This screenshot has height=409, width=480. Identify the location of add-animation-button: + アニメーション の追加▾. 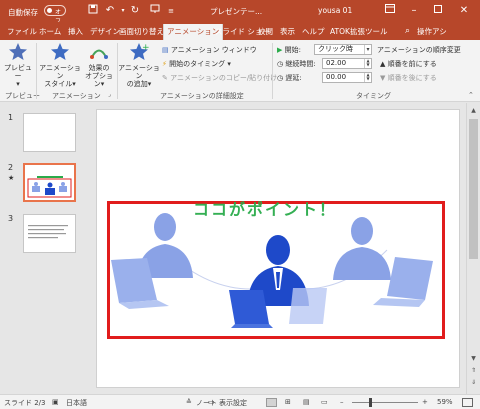
(139, 65).